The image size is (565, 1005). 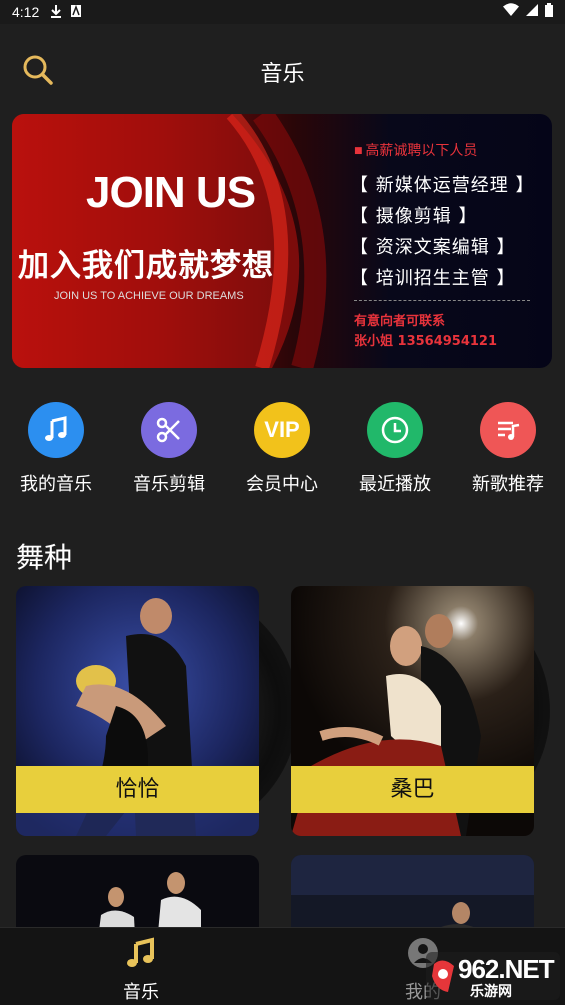 I want to click on watermark-sub: 乐游网, so click(x=491, y=992).